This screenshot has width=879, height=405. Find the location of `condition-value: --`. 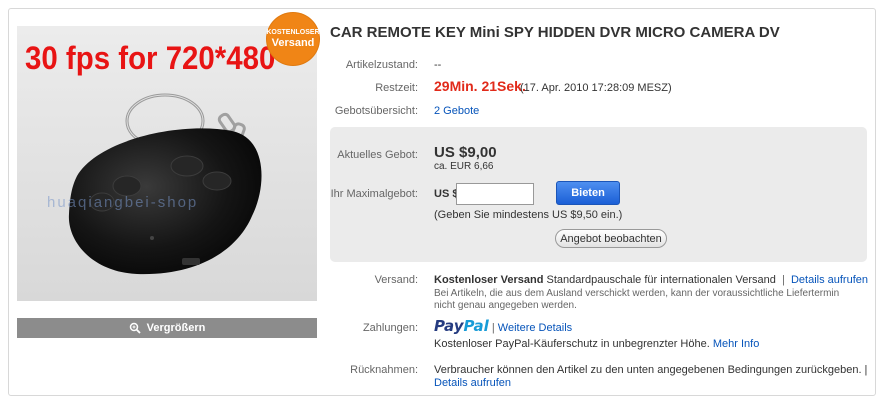

condition-value: -- is located at coordinates (438, 65).